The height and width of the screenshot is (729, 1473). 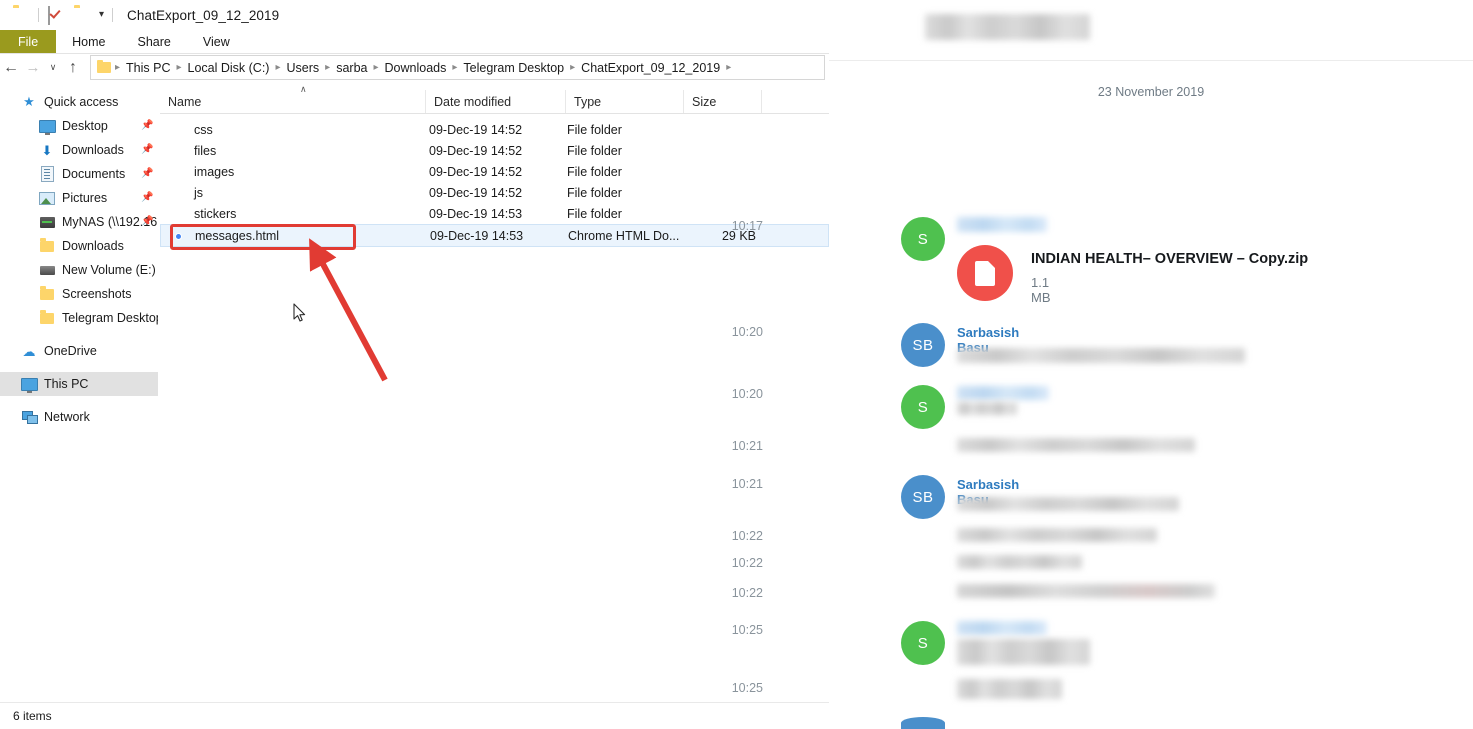 What do you see at coordinates (476, 213) in the screenshot?
I see `file-date: 09-Dec-19 14:53` at bounding box center [476, 213].